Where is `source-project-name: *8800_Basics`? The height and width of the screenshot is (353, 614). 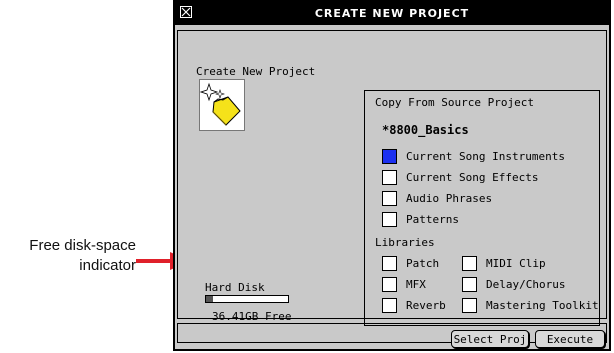 source-project-name: *8800_Basics is located at coordinates (425, 130).